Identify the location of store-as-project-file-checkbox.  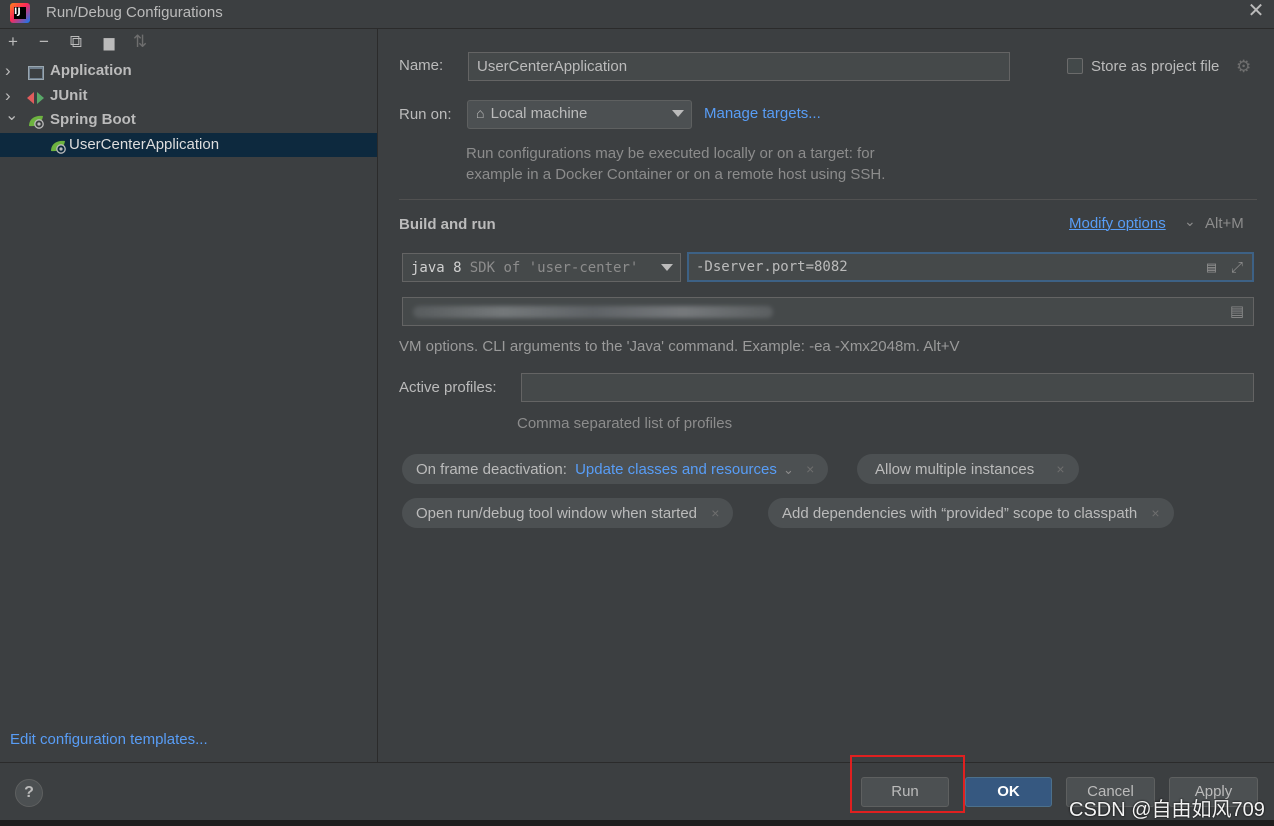
(1075, 66).